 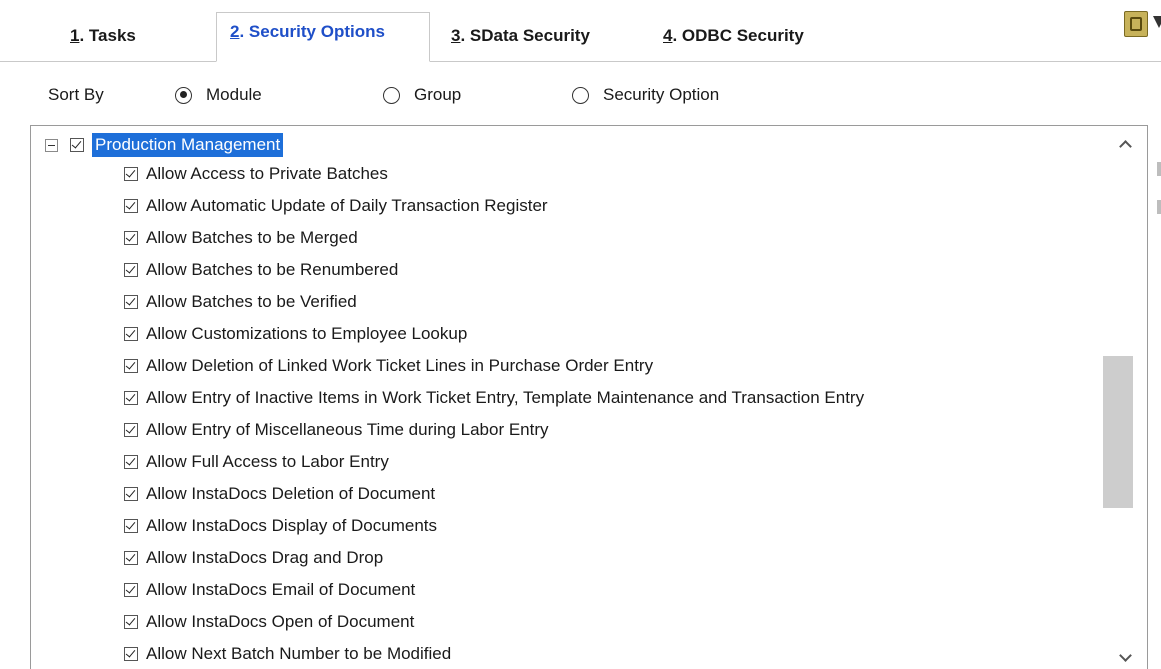 I want to click on tab-tasks: 1. Tasks, so click(x=103, y=43).